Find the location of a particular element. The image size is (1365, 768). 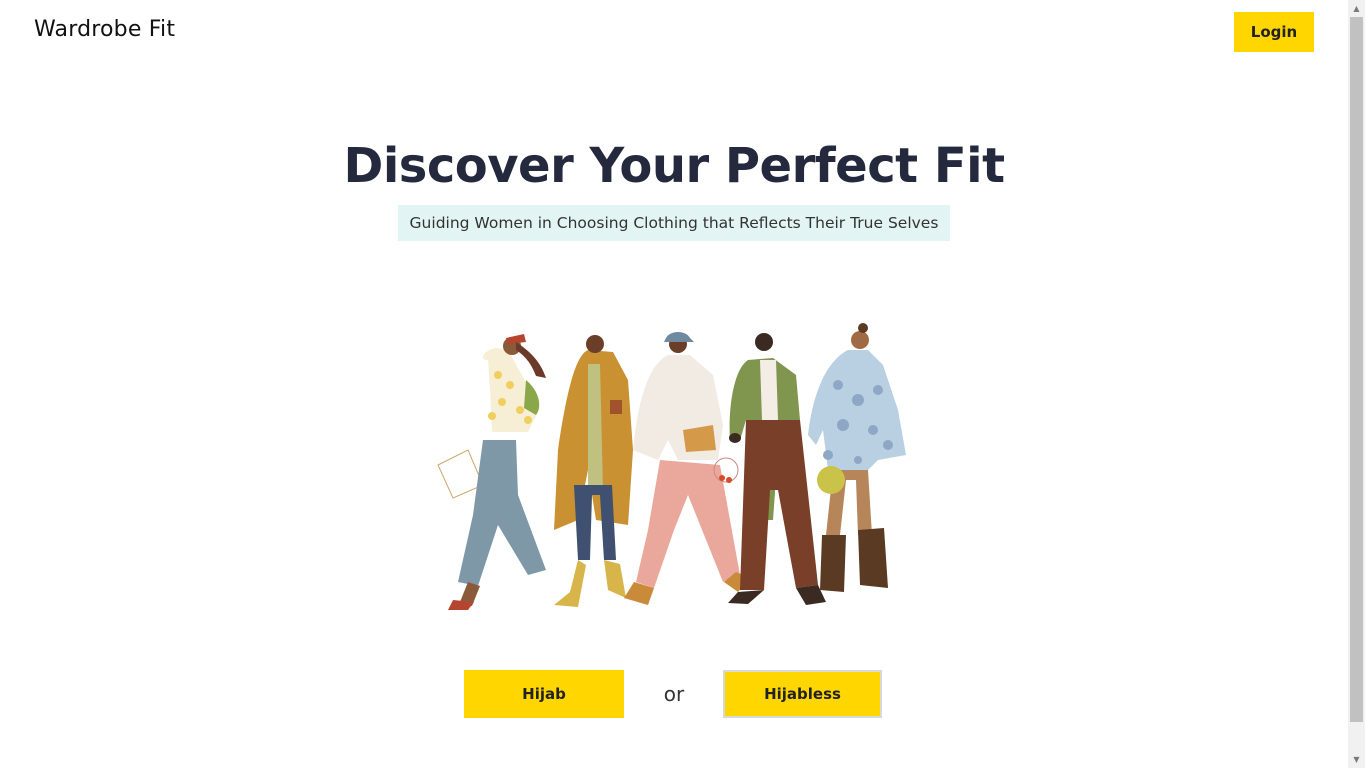

page-title: Discover Your Perfect Fit is located at coordinates (674, 166).